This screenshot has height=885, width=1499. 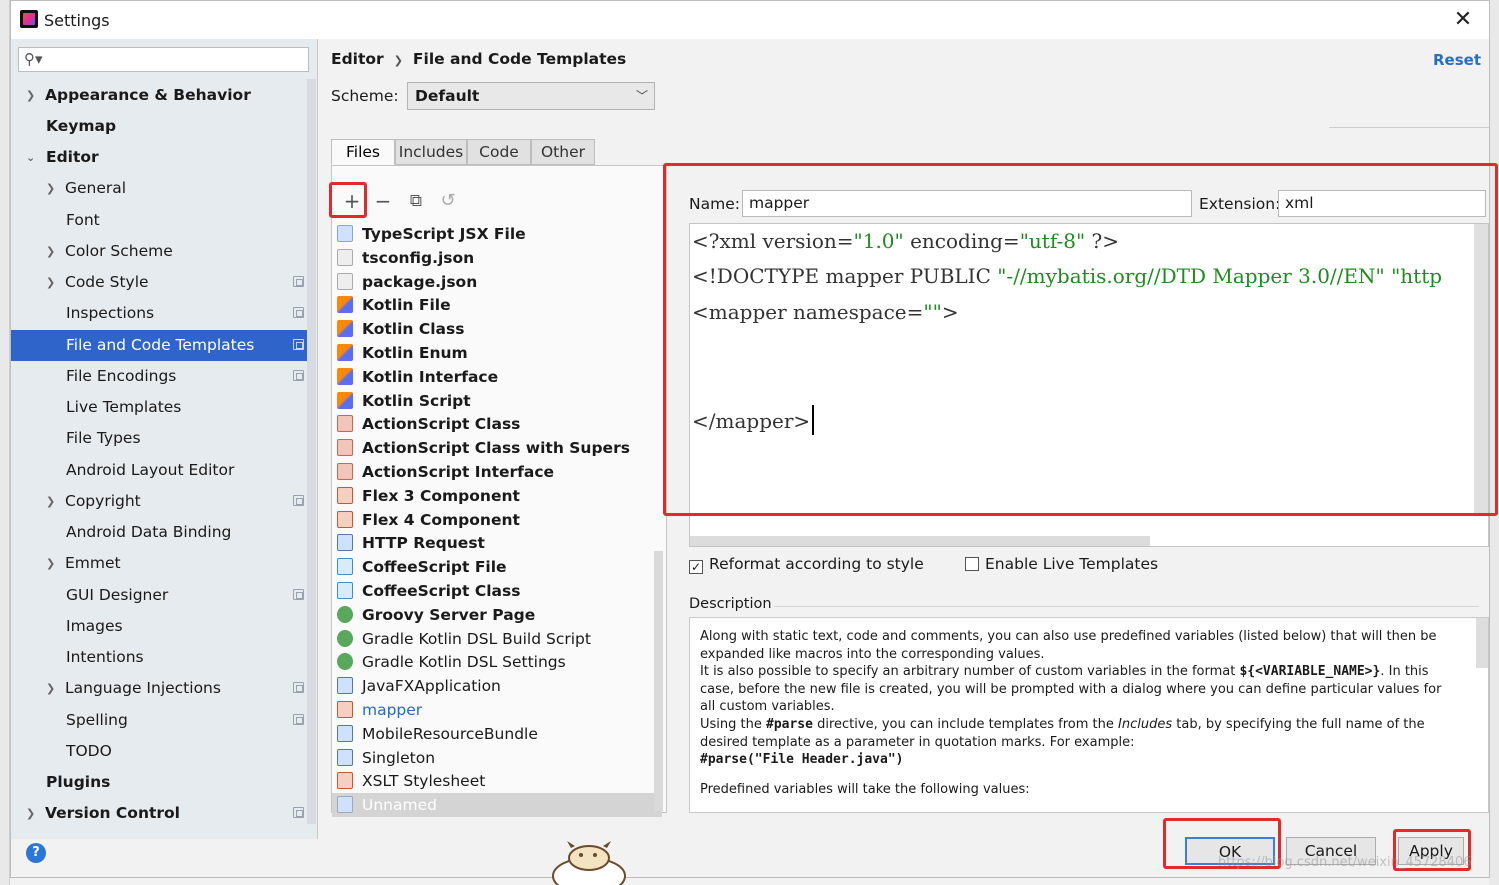 I want to click on list-item: Unnamed, so click(x=497, y=805).